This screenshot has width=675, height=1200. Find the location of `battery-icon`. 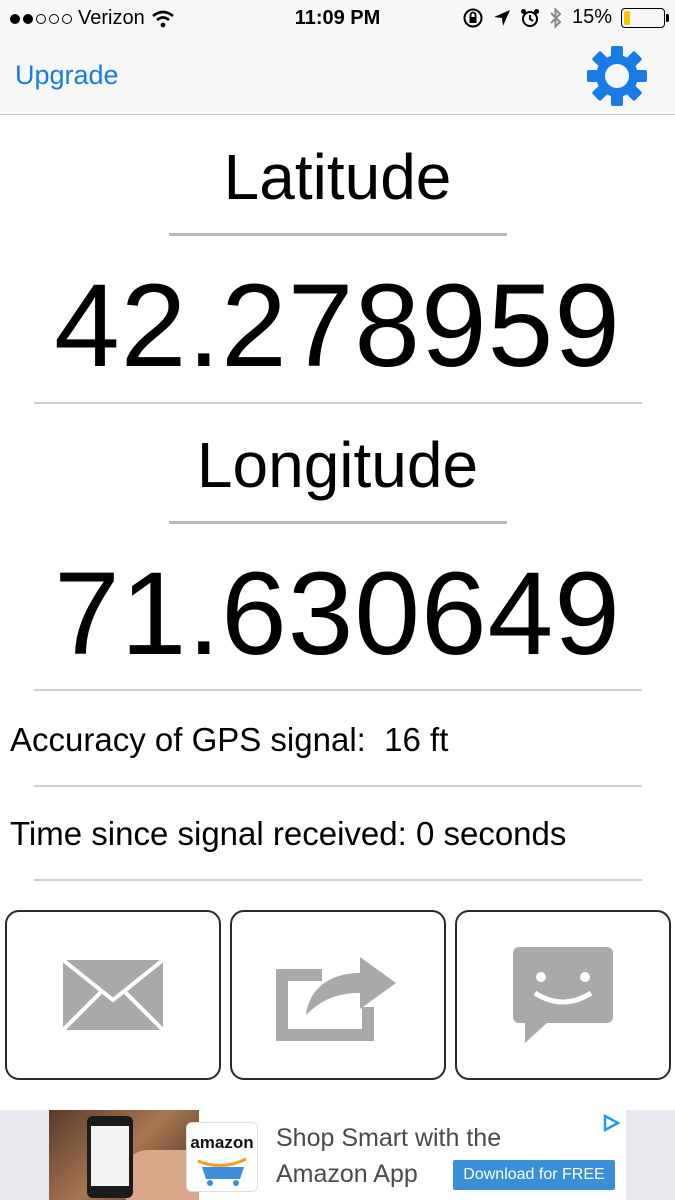

battery-icon is located at coordinates (645, 17).